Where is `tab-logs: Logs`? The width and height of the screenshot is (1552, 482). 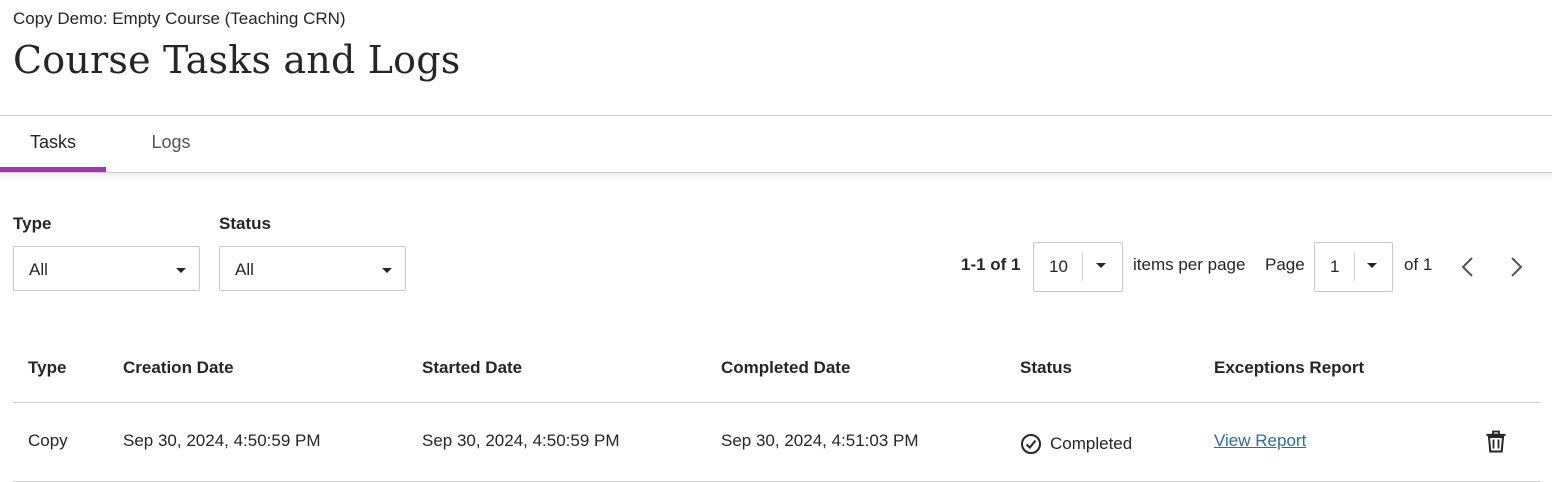
tab-logs: Logs is located at coordinates (171, 144).